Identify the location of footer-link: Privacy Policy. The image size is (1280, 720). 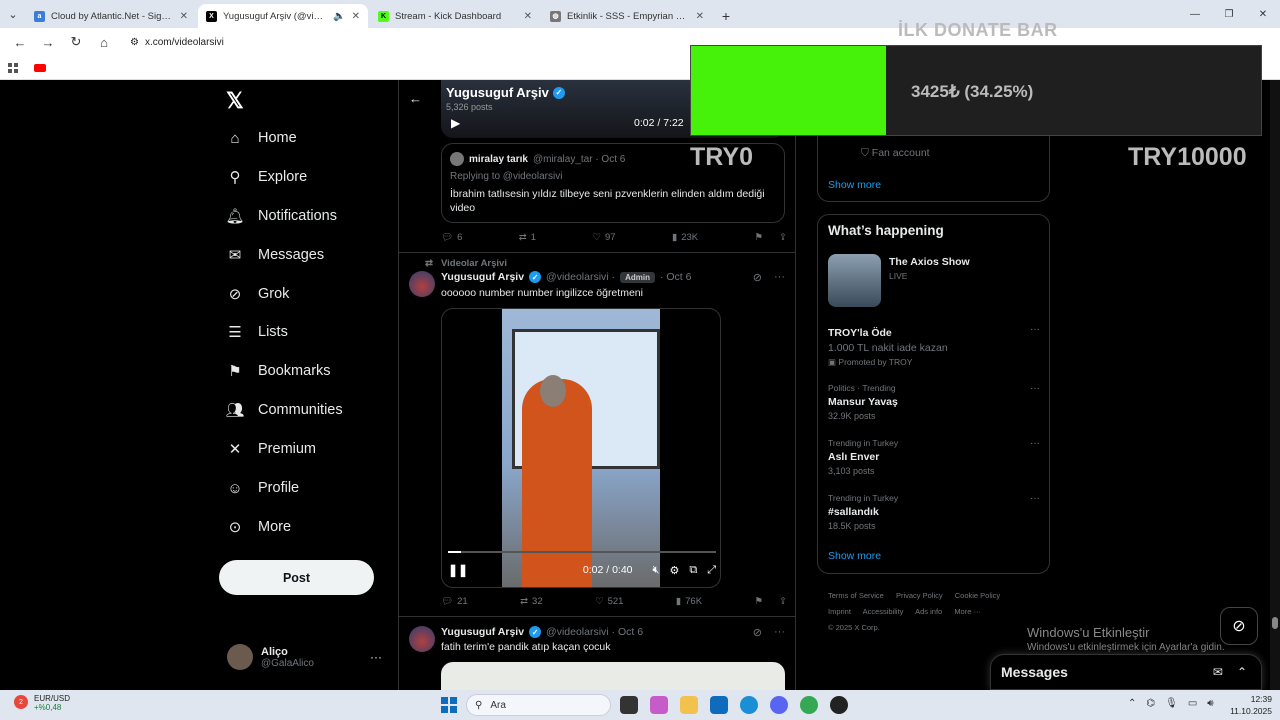
(919, 595).